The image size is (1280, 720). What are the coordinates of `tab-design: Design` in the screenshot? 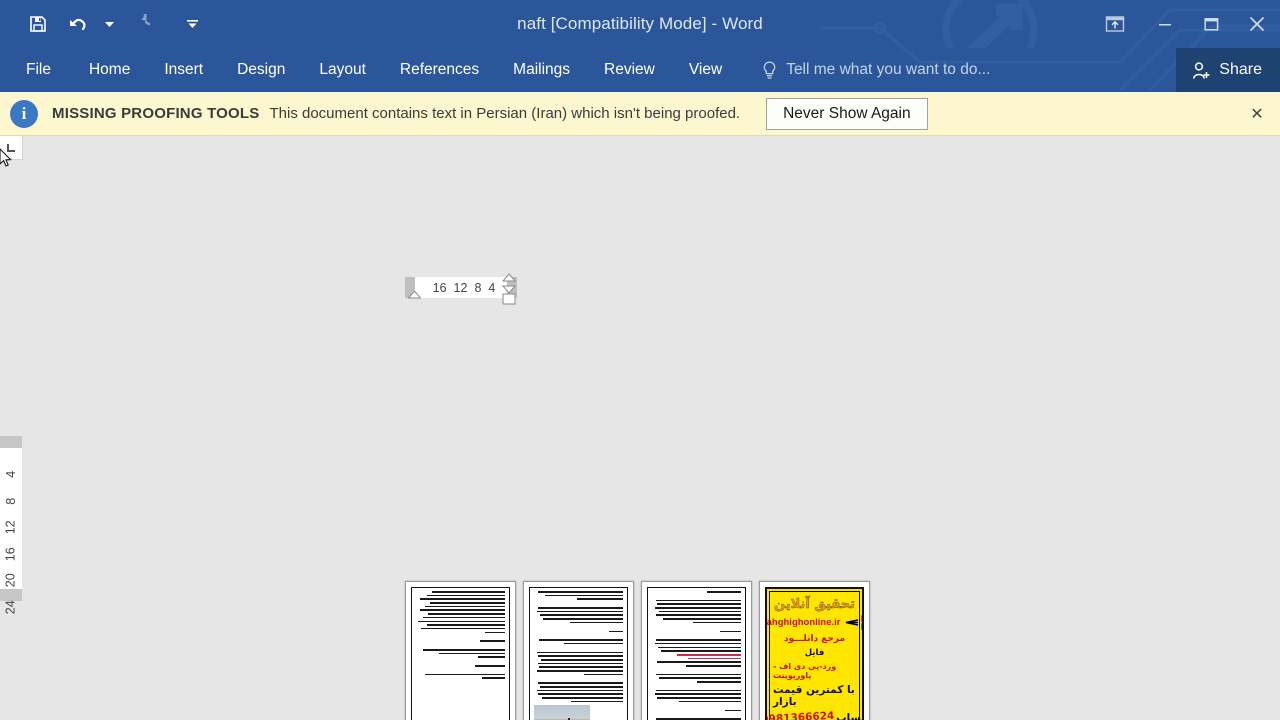 It's located at (261, 70).